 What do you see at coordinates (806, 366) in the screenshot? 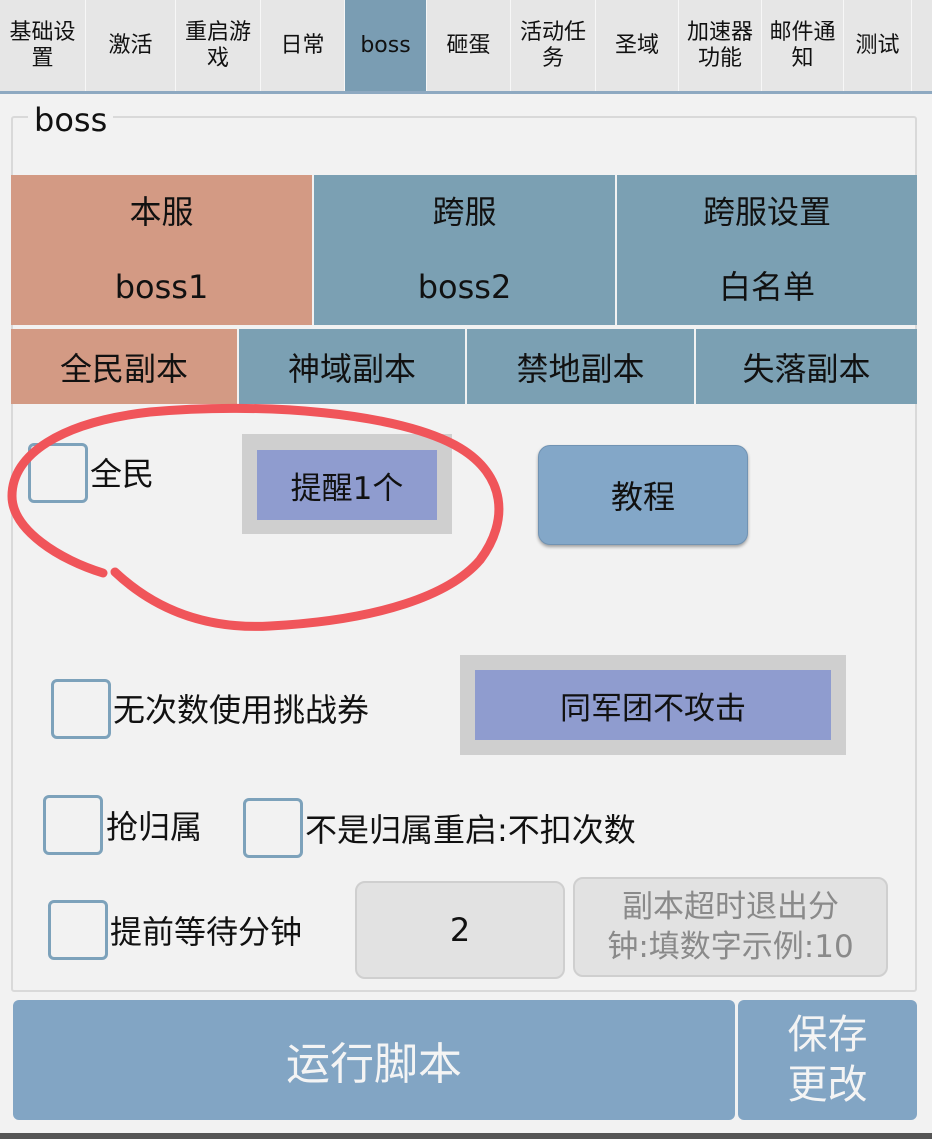
I see `dungeon-tab-shiluo: 失落副本` at bounding box center [806, 366].